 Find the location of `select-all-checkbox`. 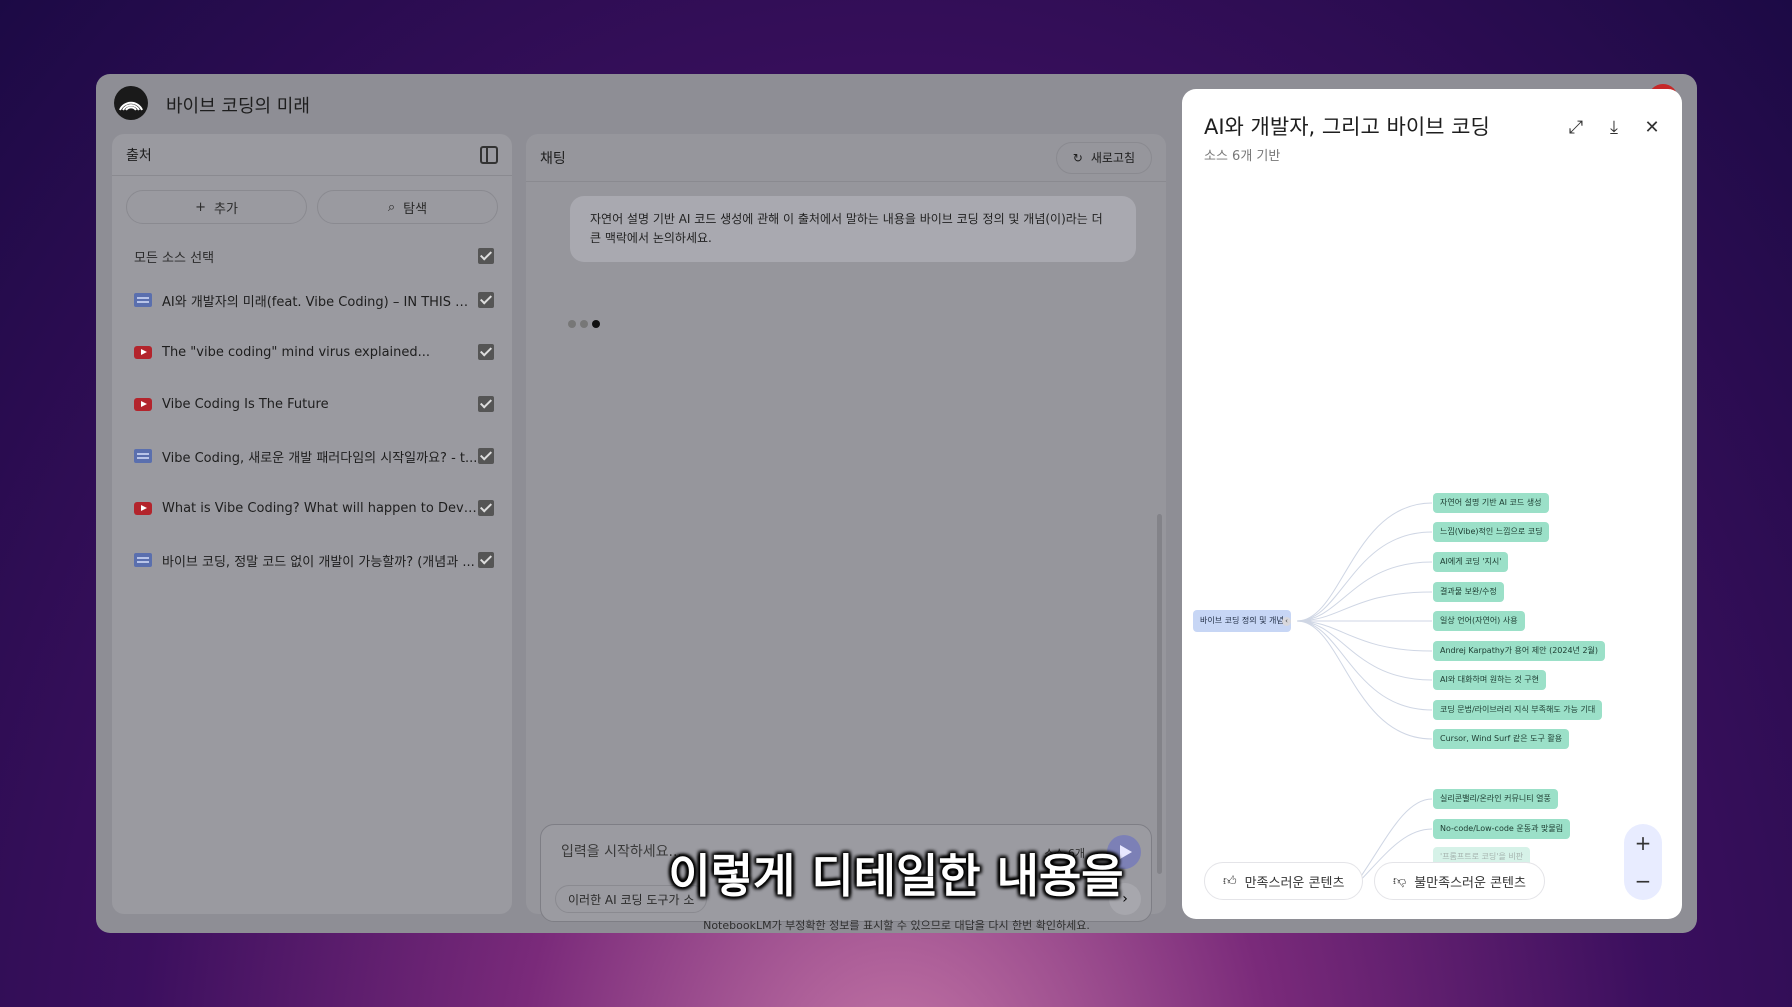

select-all-checkbox is located at coordinates (486, 256).